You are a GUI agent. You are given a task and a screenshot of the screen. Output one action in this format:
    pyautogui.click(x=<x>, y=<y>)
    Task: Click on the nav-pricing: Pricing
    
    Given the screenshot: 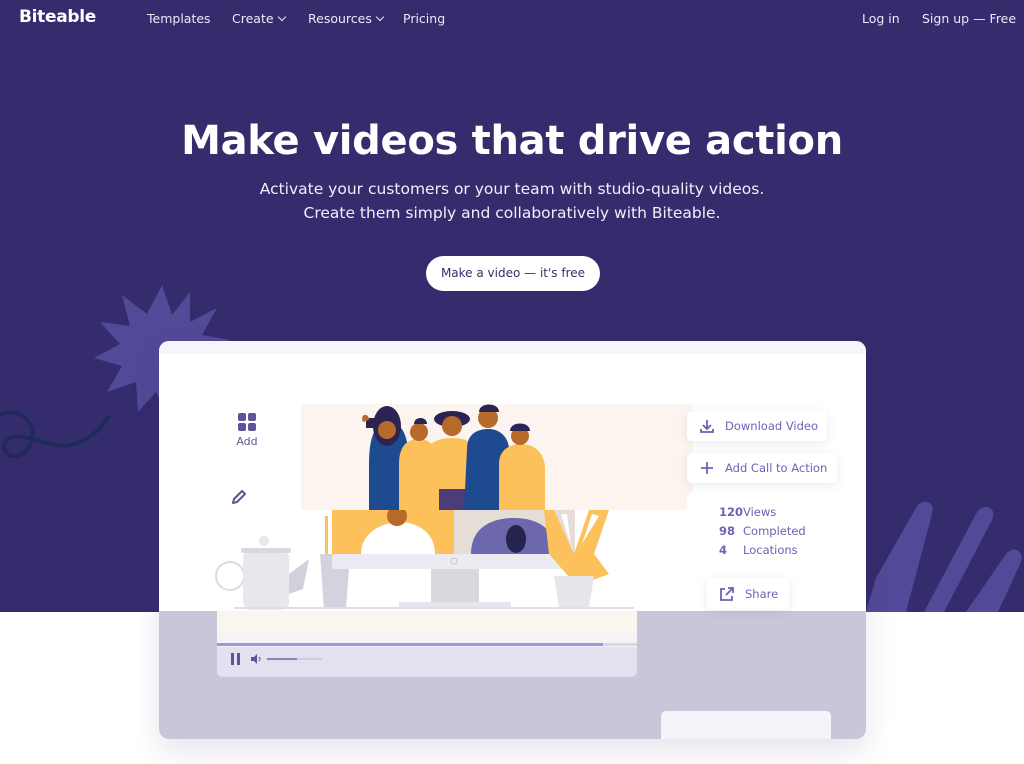 What is the action you would take?
    pyautogui.click(x=424, y=18)
    